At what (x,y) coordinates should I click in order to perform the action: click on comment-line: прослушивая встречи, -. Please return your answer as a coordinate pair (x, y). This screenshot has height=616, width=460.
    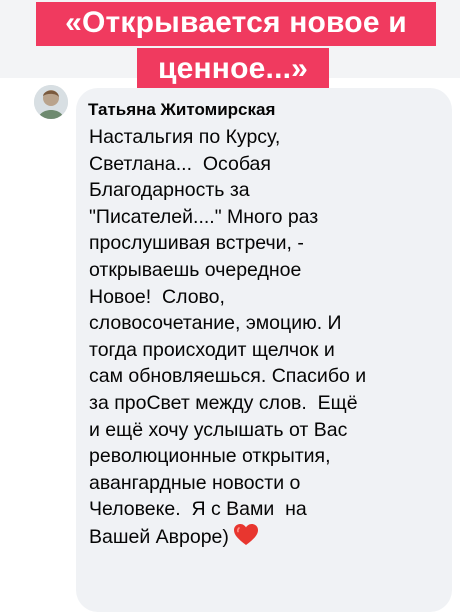
    Looking at the image, I should click on (196, 243).